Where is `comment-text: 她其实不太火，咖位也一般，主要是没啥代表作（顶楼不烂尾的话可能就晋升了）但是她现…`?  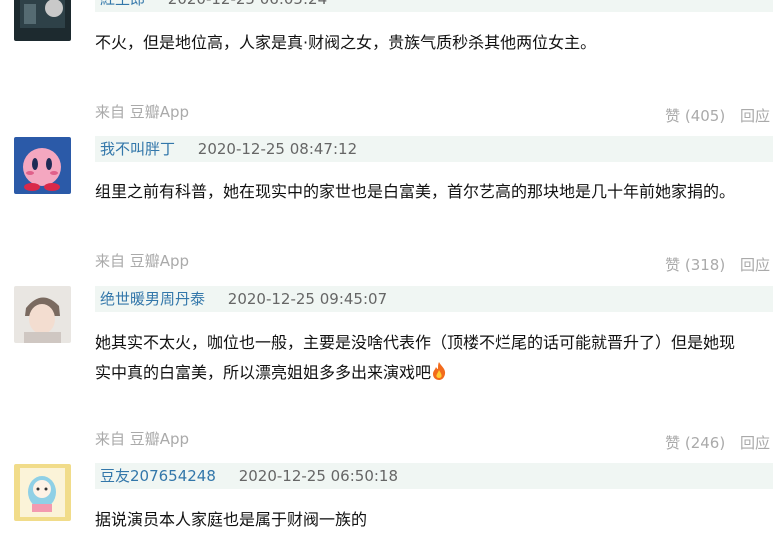 comment-text: 她其实不太火，咖位也一般，主要是没啥代表作（顶楼不烂尾的话可能就晋升了）但是她现… is located at coordinates (435, 359).